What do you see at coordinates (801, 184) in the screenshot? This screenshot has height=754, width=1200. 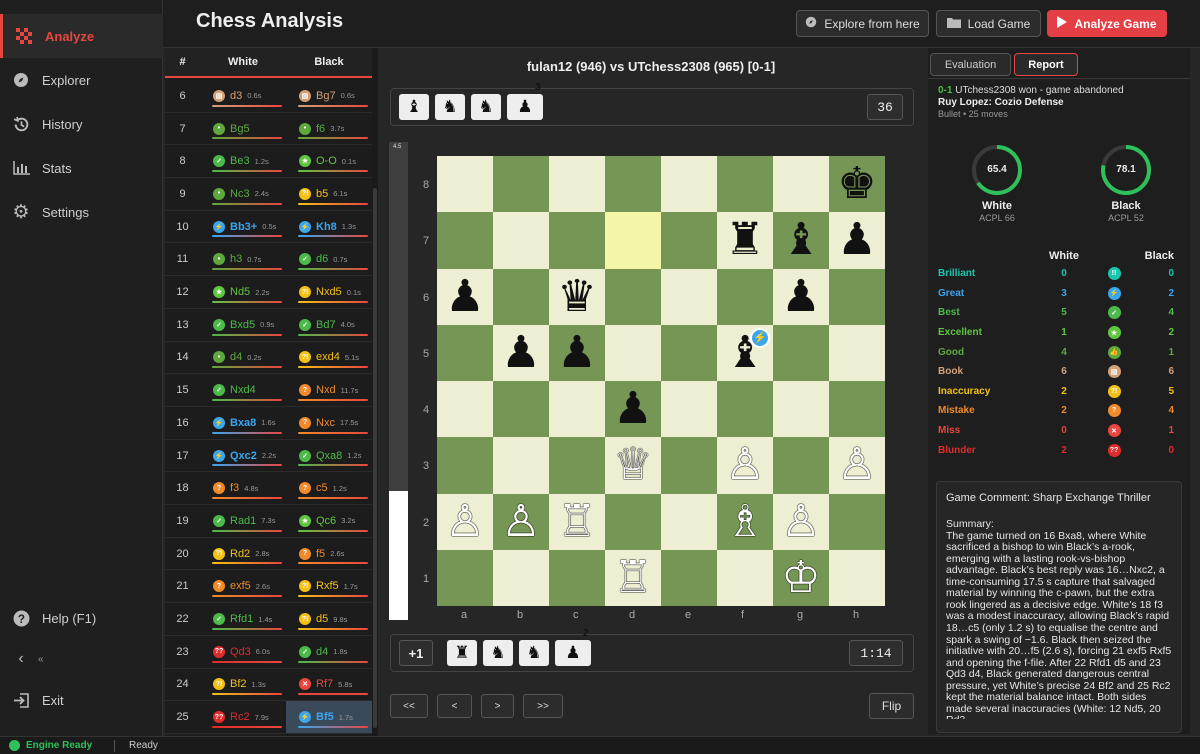 I see `square-g8` at bounding box center [801, 184].